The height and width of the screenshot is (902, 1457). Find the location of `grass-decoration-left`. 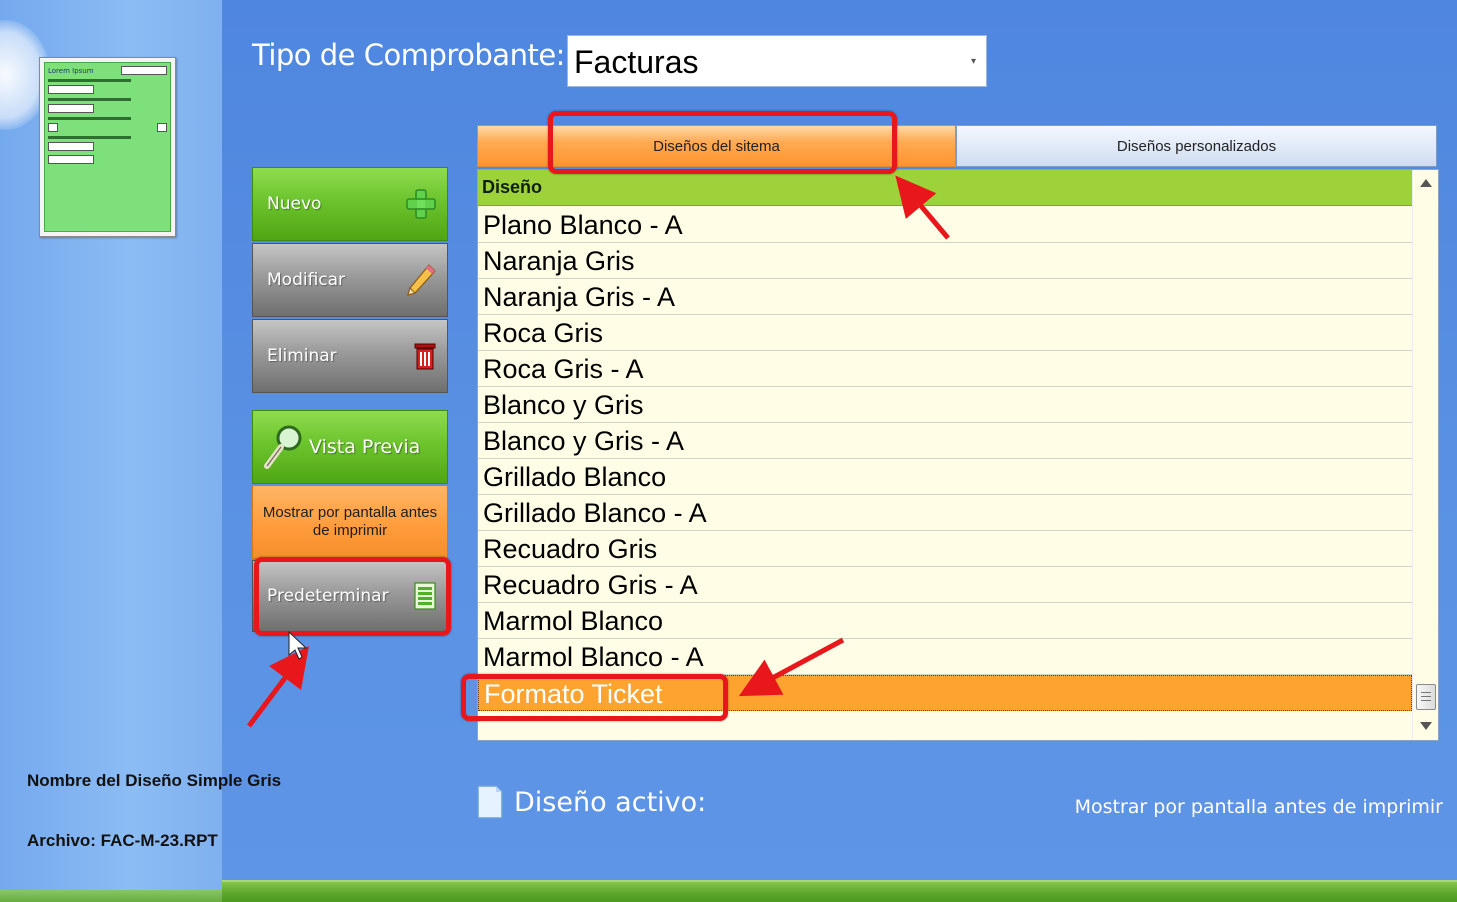

grass-decoration-left is located at coordinates (111, 896).